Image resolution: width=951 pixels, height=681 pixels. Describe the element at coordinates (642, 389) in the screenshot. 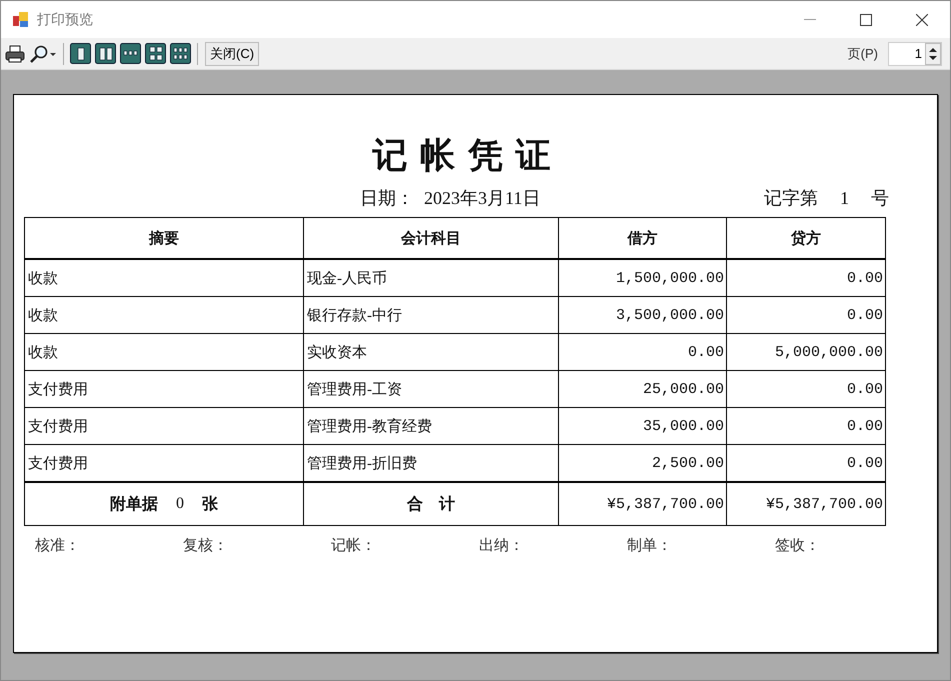

I see `table-cell: 25,000.00` at that location.